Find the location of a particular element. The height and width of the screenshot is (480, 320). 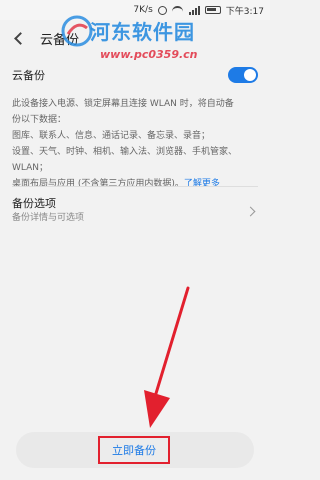

switch-knob is located at coordinates (250, 75).